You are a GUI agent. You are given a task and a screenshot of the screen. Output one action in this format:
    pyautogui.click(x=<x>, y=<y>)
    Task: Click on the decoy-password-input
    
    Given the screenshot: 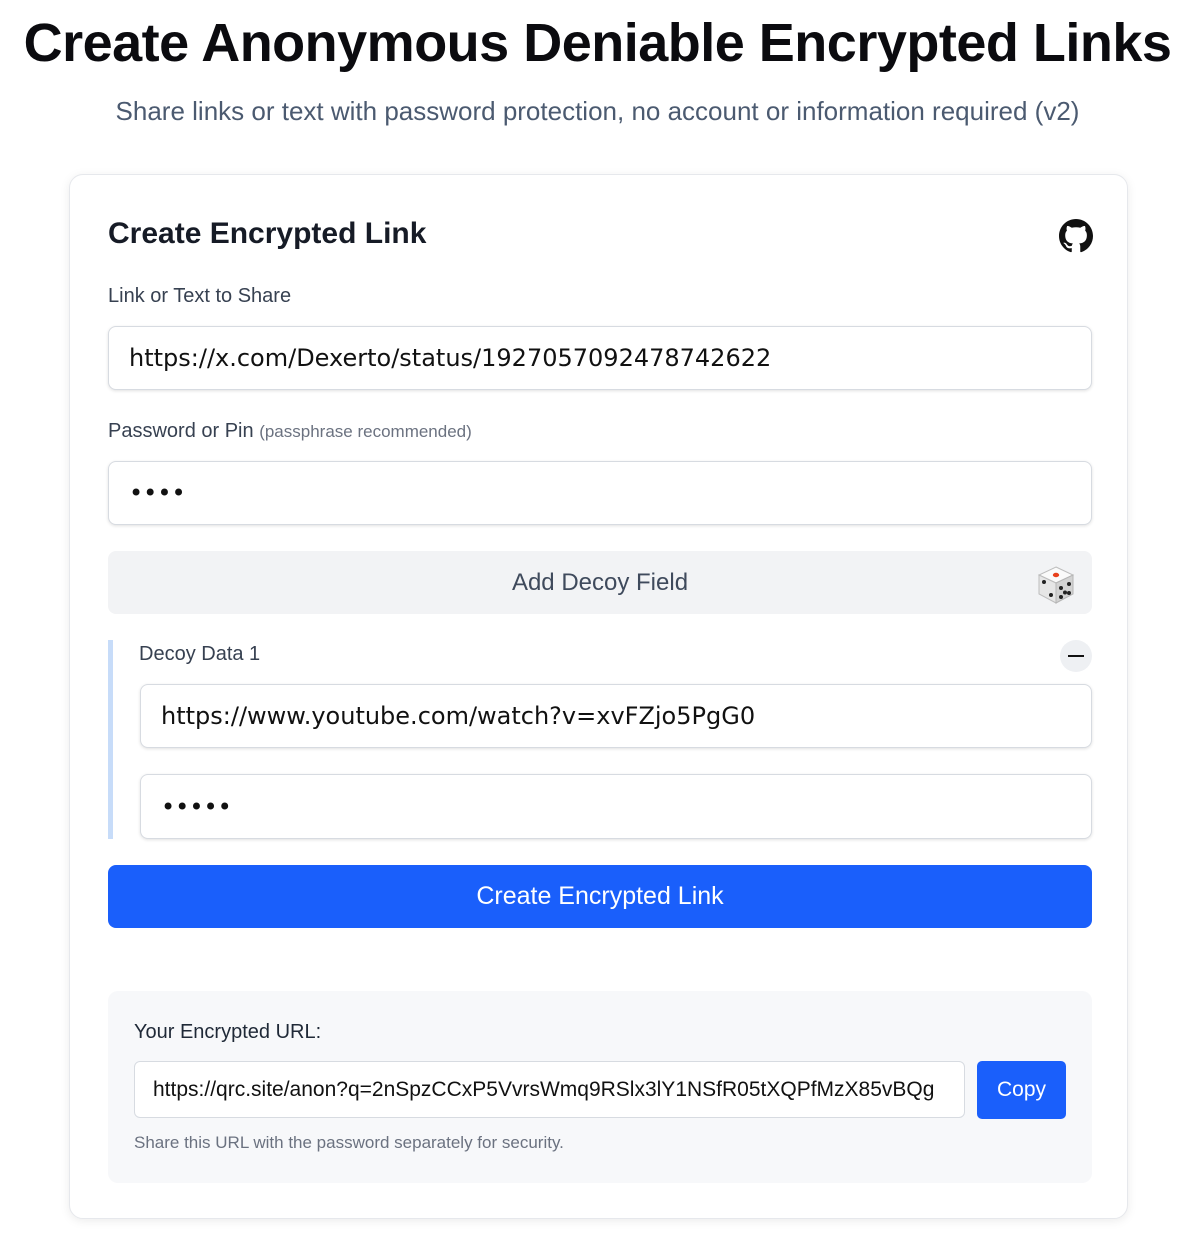 What is the action you would take?
    pyautogui.click(x=616, y=806)
    